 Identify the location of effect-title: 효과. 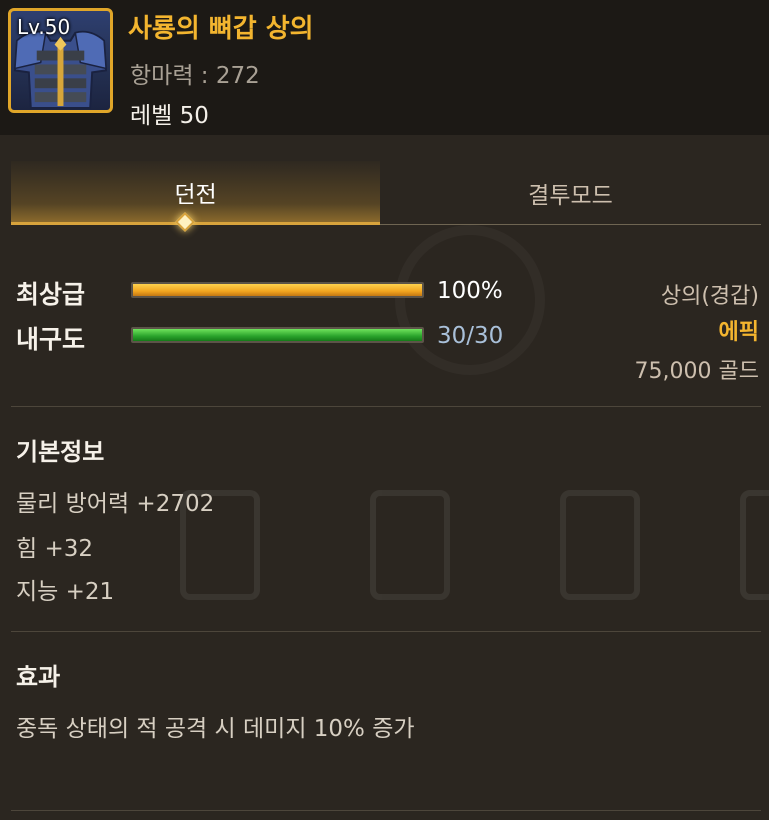
(38, 677).